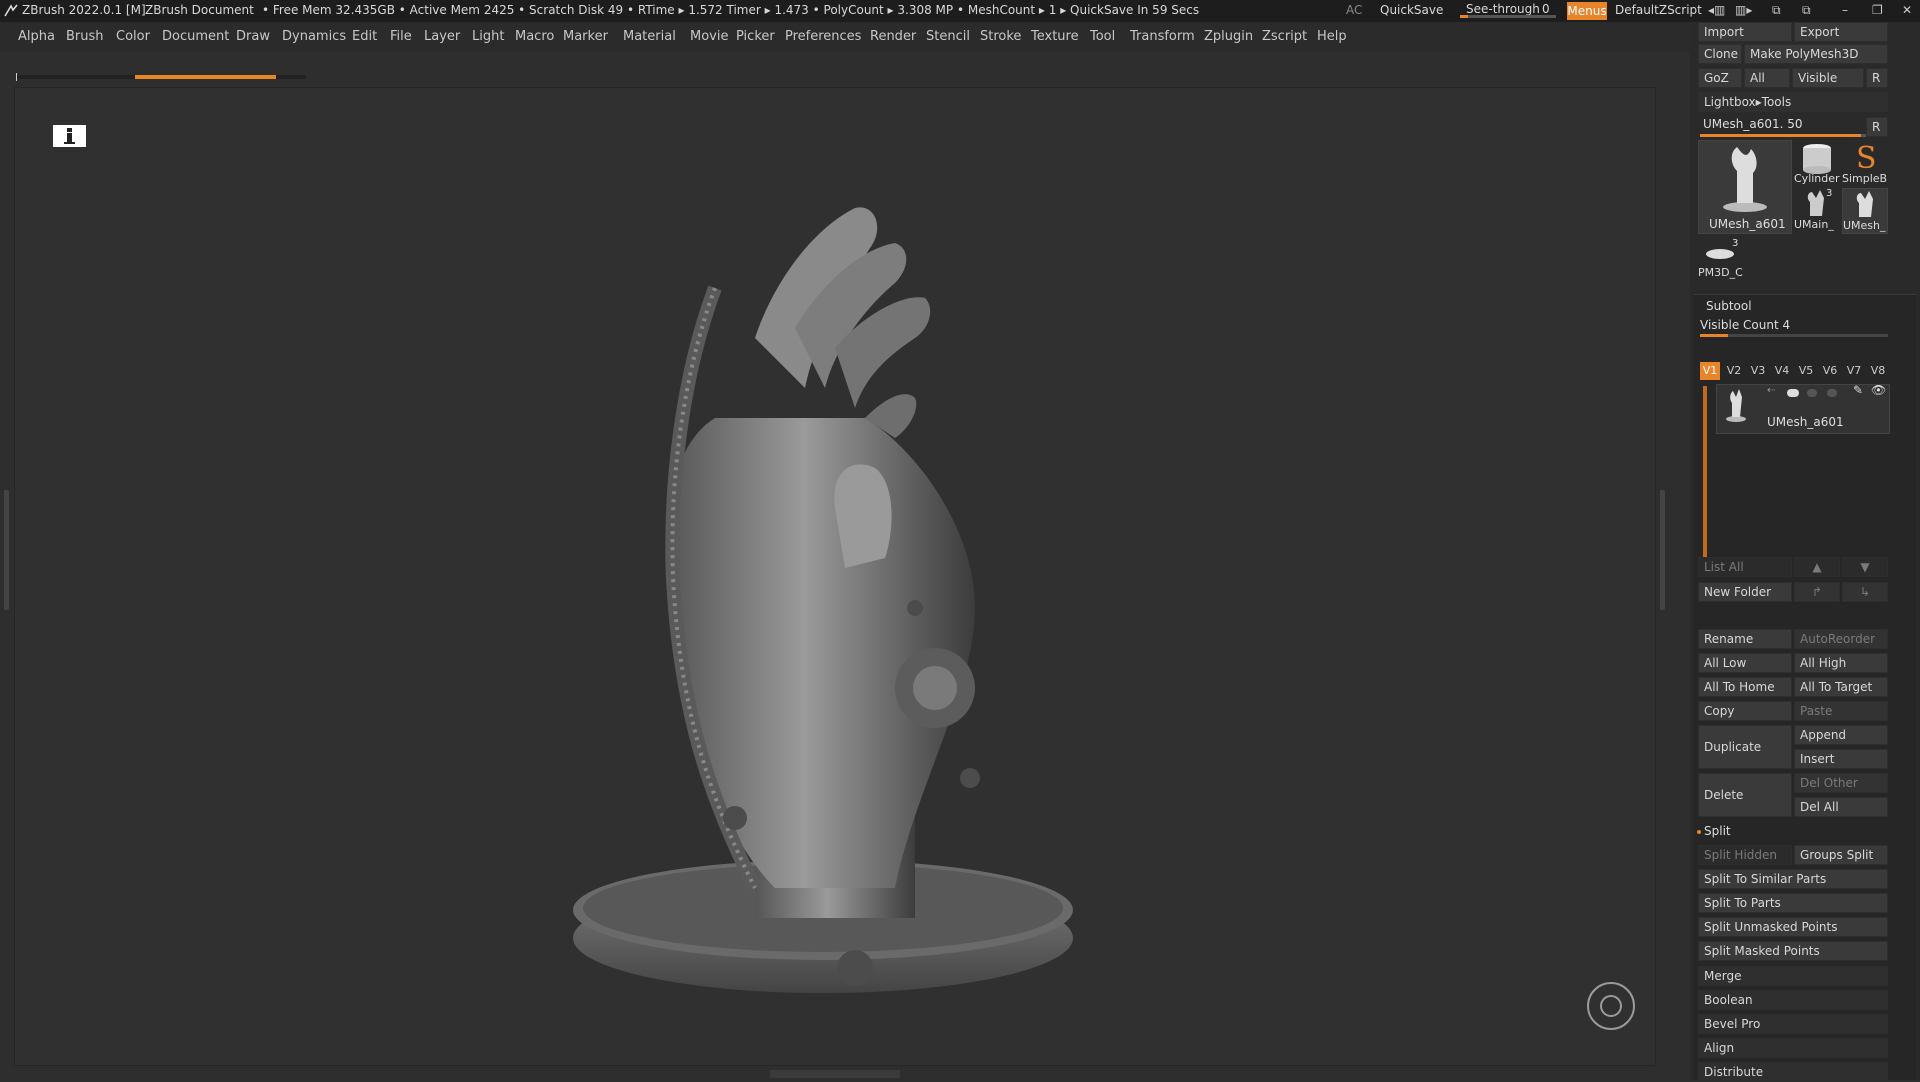 This screenshot has height=1082, width=1920. What do you see at coordinates (1745, 567) in the screenshot?
I see `list-all-button: List All` at bounding box center [1745, 567].